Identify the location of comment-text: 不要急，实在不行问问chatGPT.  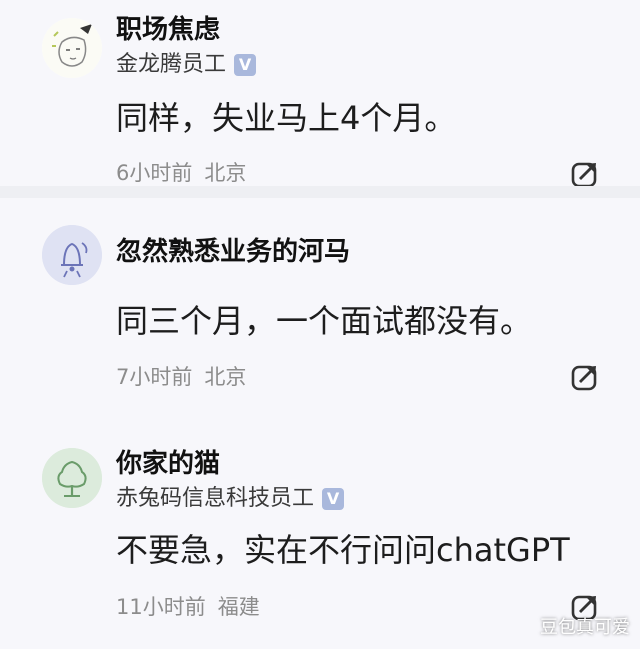
(343, 550).